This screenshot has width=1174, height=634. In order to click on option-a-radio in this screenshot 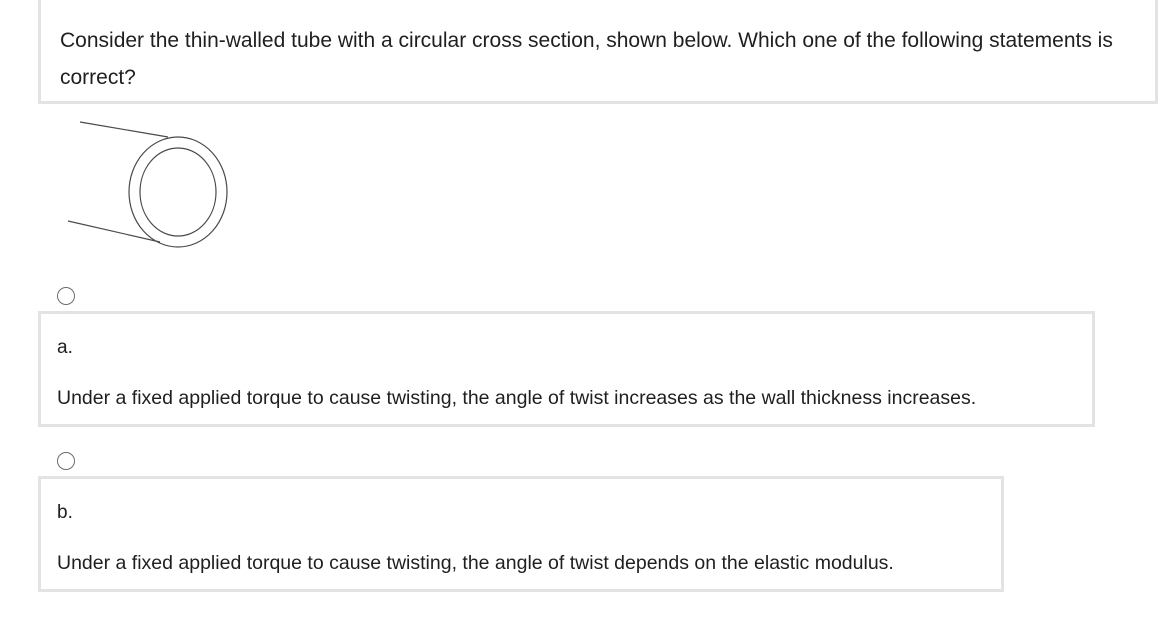, I will do `click(66, 296)`.